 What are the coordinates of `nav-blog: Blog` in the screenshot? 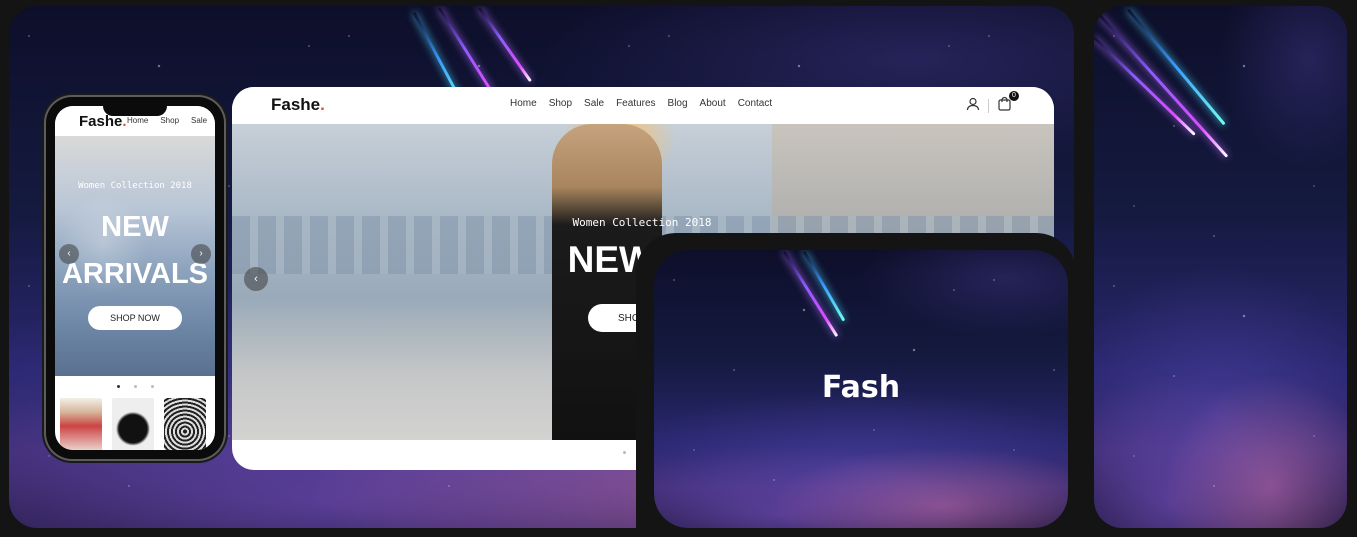 It's located at (678, 103).